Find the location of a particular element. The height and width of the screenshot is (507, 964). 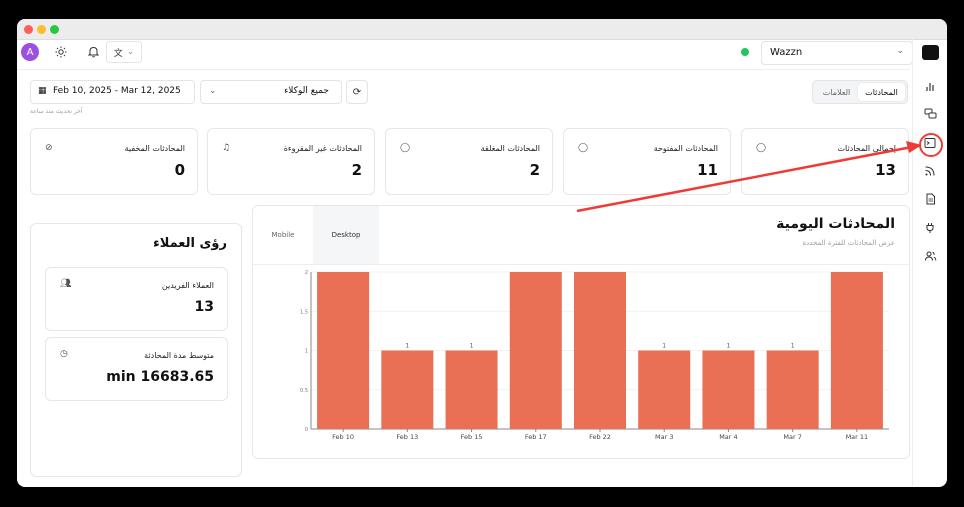

avg-duration-label: متوسط مدة المحادثة is located at coordinates (179, 355).